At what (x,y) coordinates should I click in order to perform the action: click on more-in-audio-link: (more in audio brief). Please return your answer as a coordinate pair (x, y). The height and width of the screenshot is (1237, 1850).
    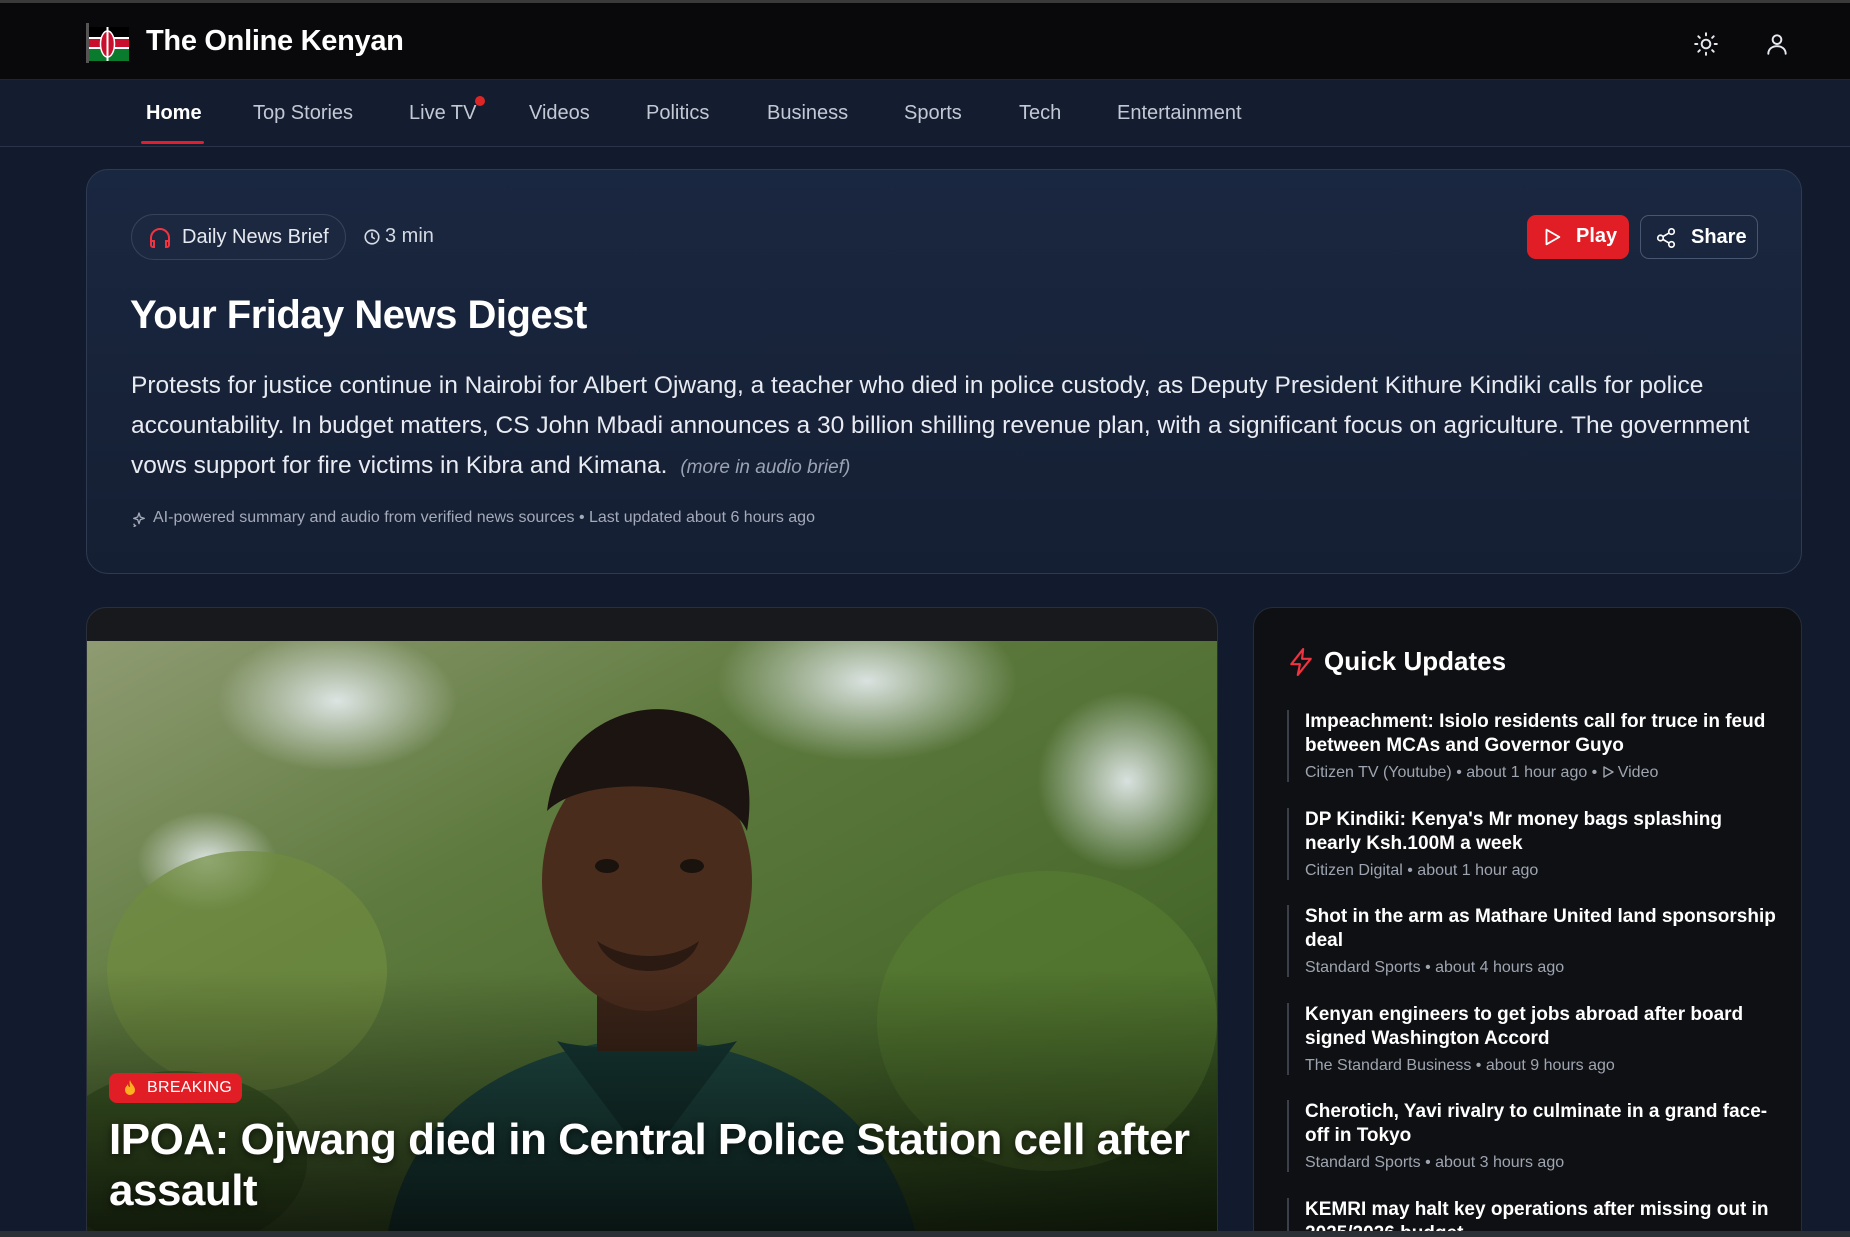
    Looking at the image, I should click on (765, 467).